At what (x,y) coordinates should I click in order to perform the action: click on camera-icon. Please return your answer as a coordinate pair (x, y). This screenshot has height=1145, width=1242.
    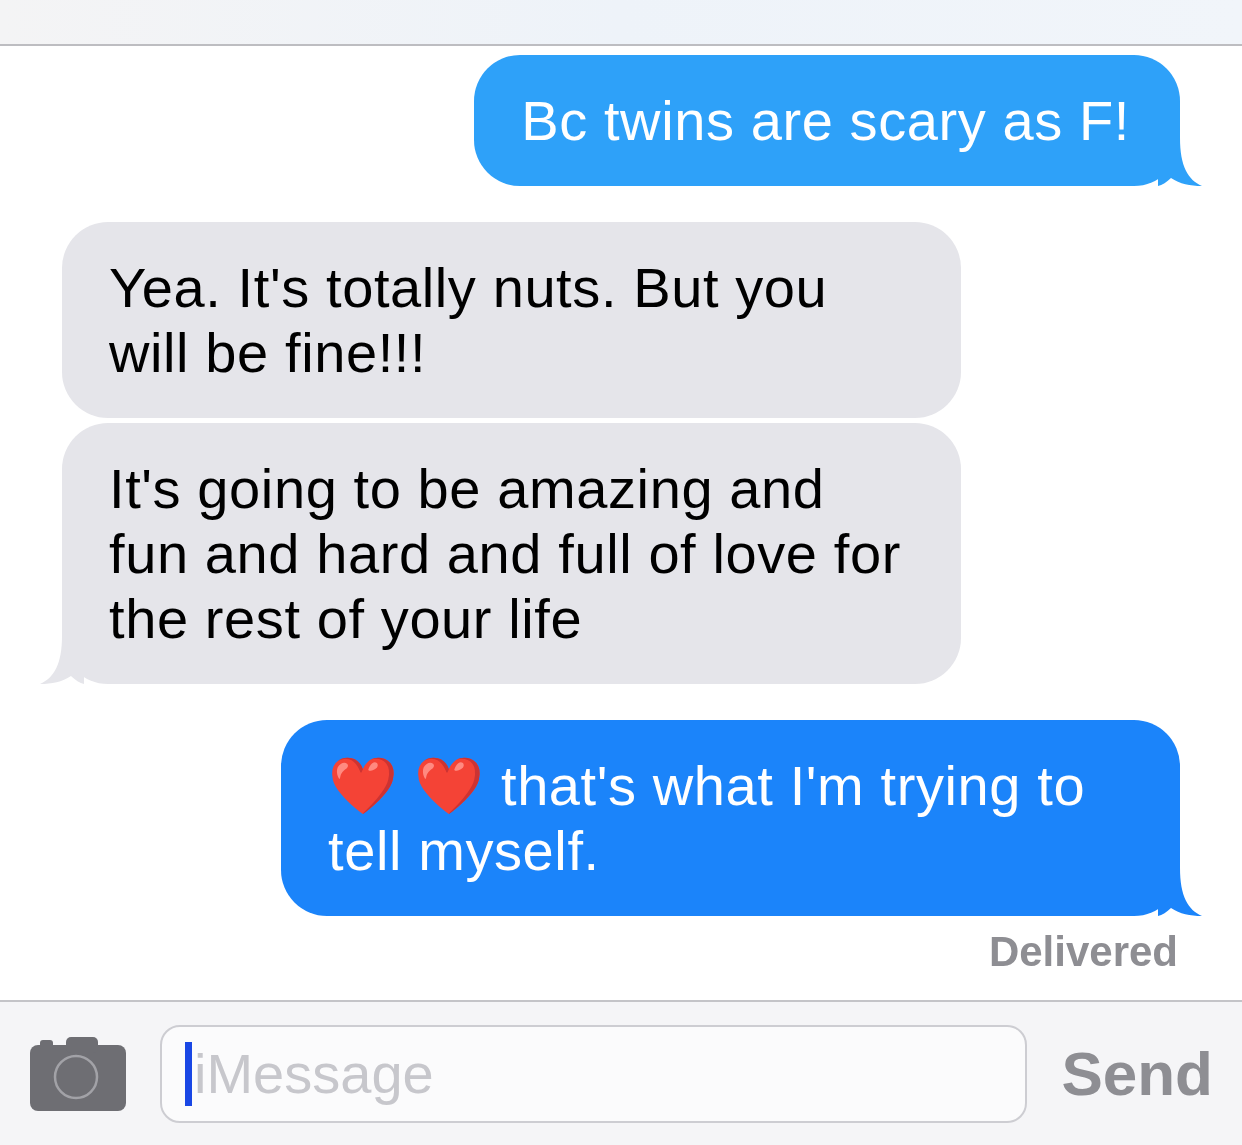
    Looking at the image, I should click on (79, 1073).